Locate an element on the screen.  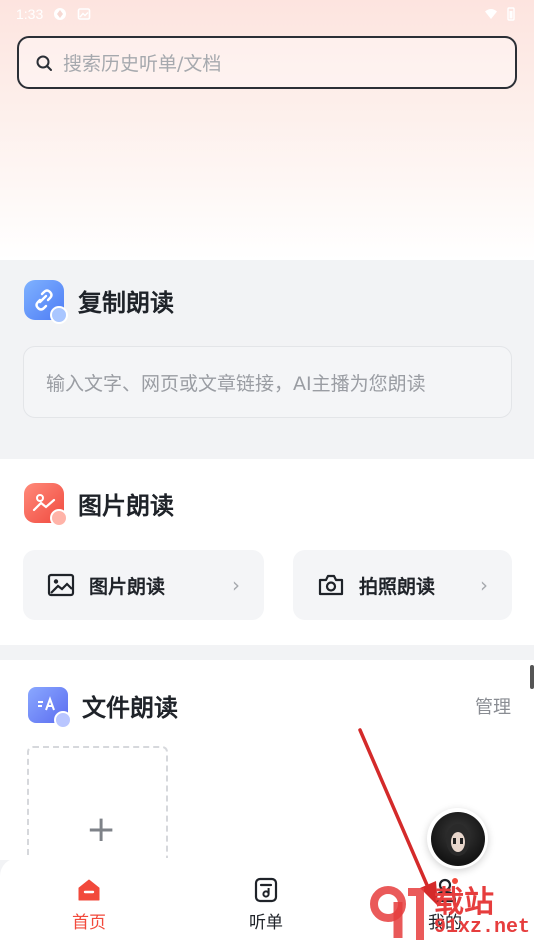
nav-playlist-label: 听单 is located at coordinates (266, 923).